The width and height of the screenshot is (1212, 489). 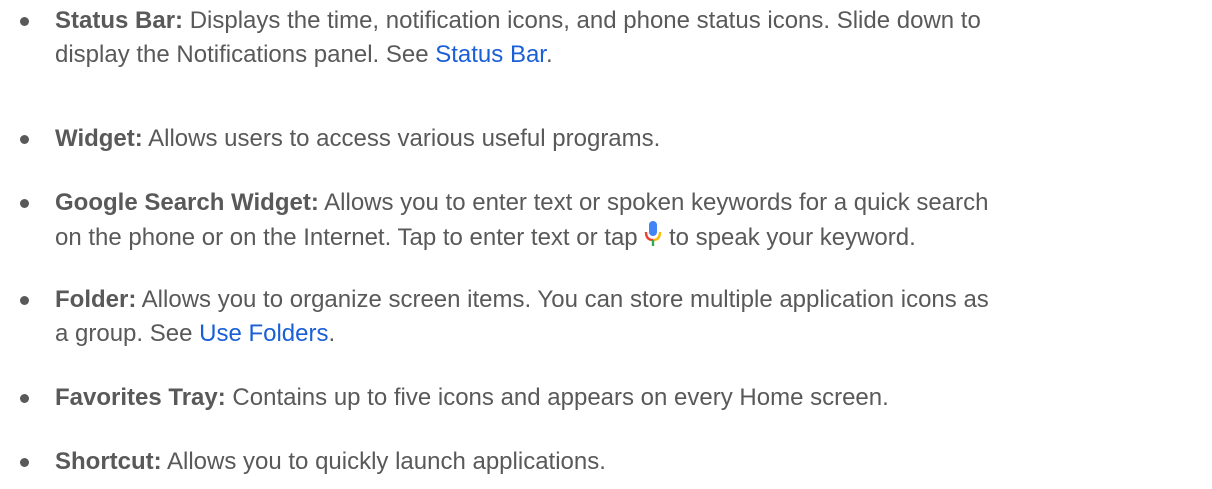 I want to click on list-item-label: Widget:, so click(x=99, y=138).